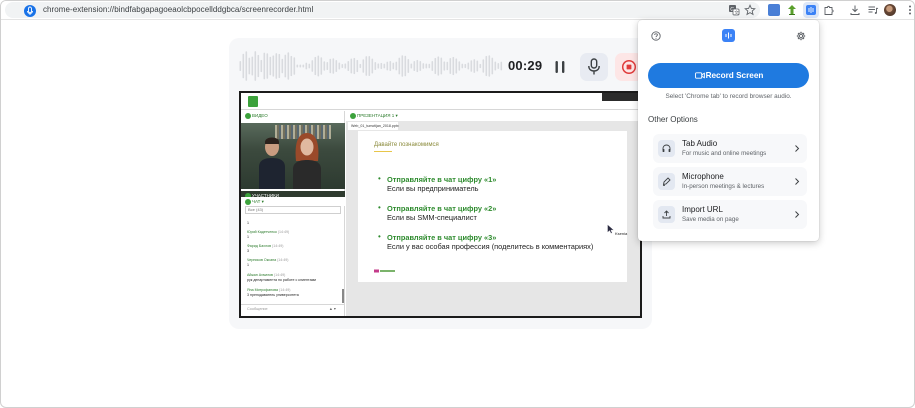 This screenshot has width=915, height=408. I want to click on person-female, so click(307, 161).